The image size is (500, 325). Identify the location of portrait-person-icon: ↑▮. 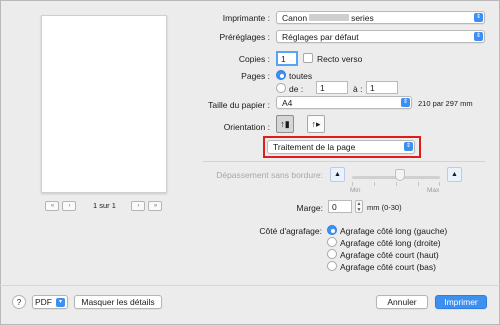
(285, 123).